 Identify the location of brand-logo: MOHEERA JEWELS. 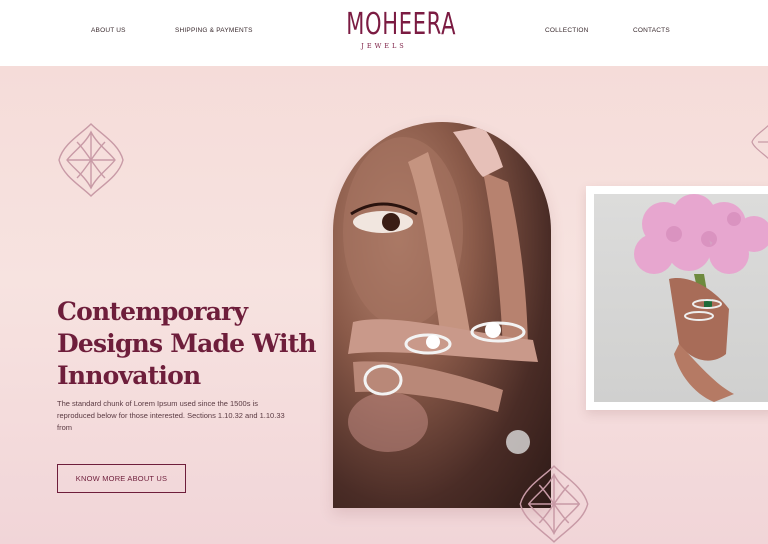
(393, 29).